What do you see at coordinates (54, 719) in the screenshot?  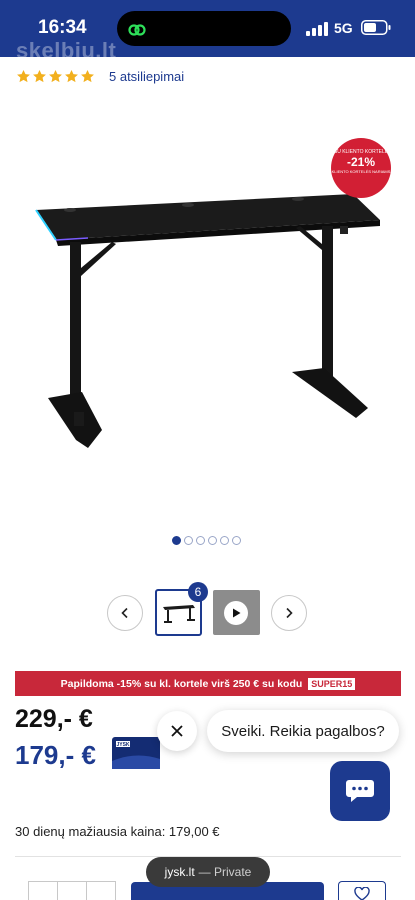 I see `regular-price: 229,- €` at bounding box center [54, 719].